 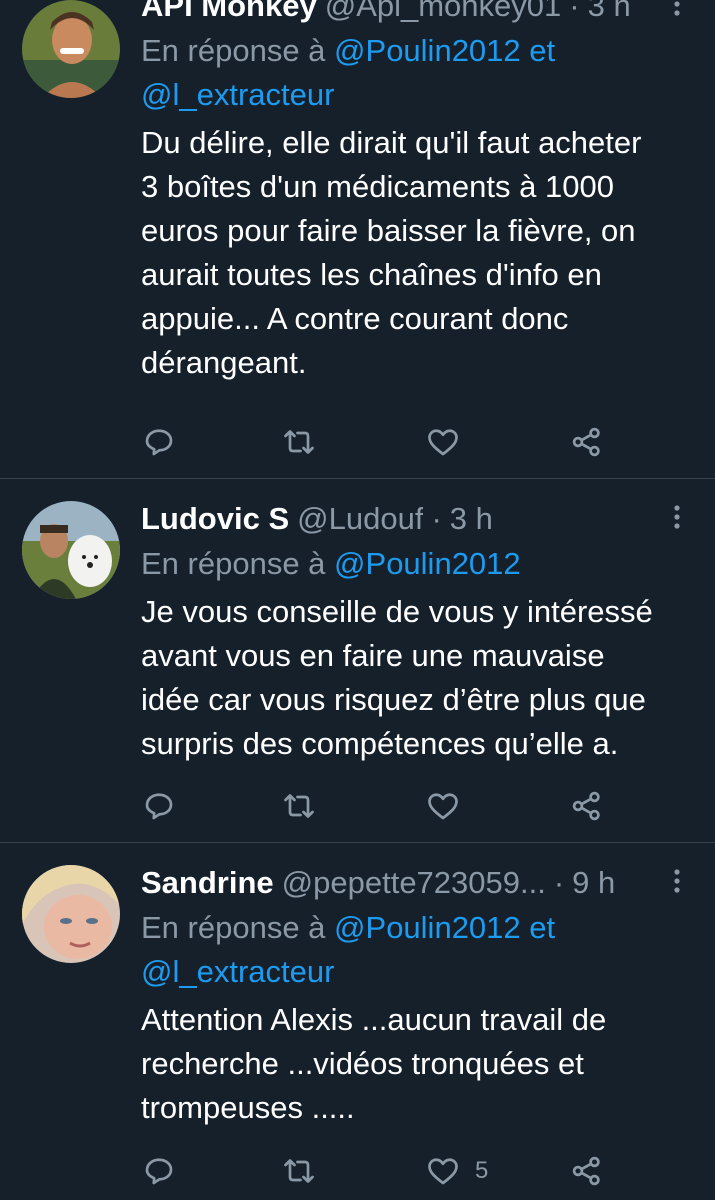 What do you see at coordinates (593, 883) in the screenshot?
I see `timestamp: 9 h` at bounding box center [593, 883].